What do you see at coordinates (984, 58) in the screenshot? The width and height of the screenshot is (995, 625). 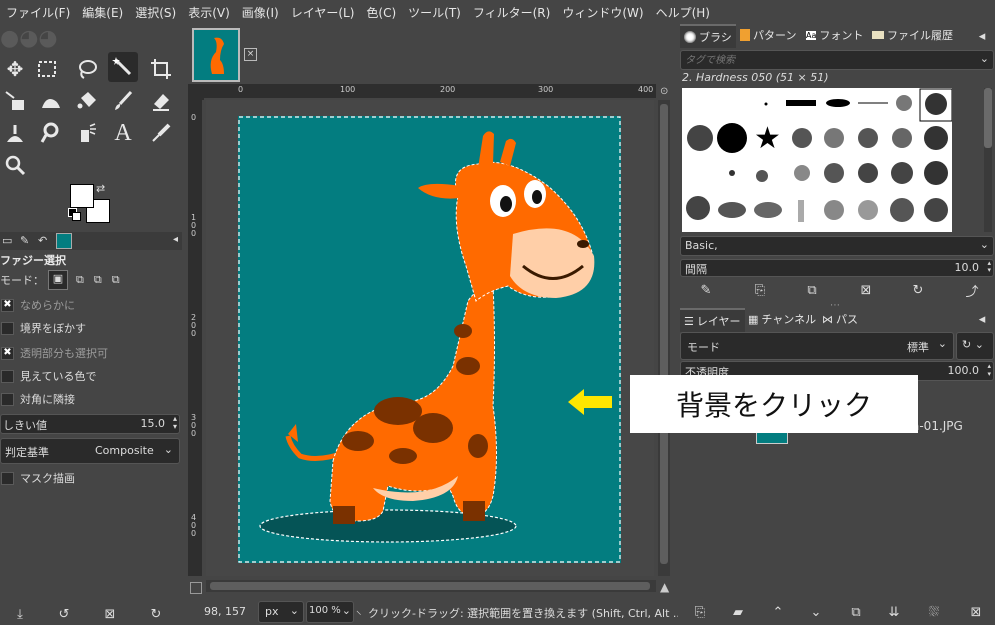 I see `chevron-down-icon: ⌄` at bounding box center [984, 58].